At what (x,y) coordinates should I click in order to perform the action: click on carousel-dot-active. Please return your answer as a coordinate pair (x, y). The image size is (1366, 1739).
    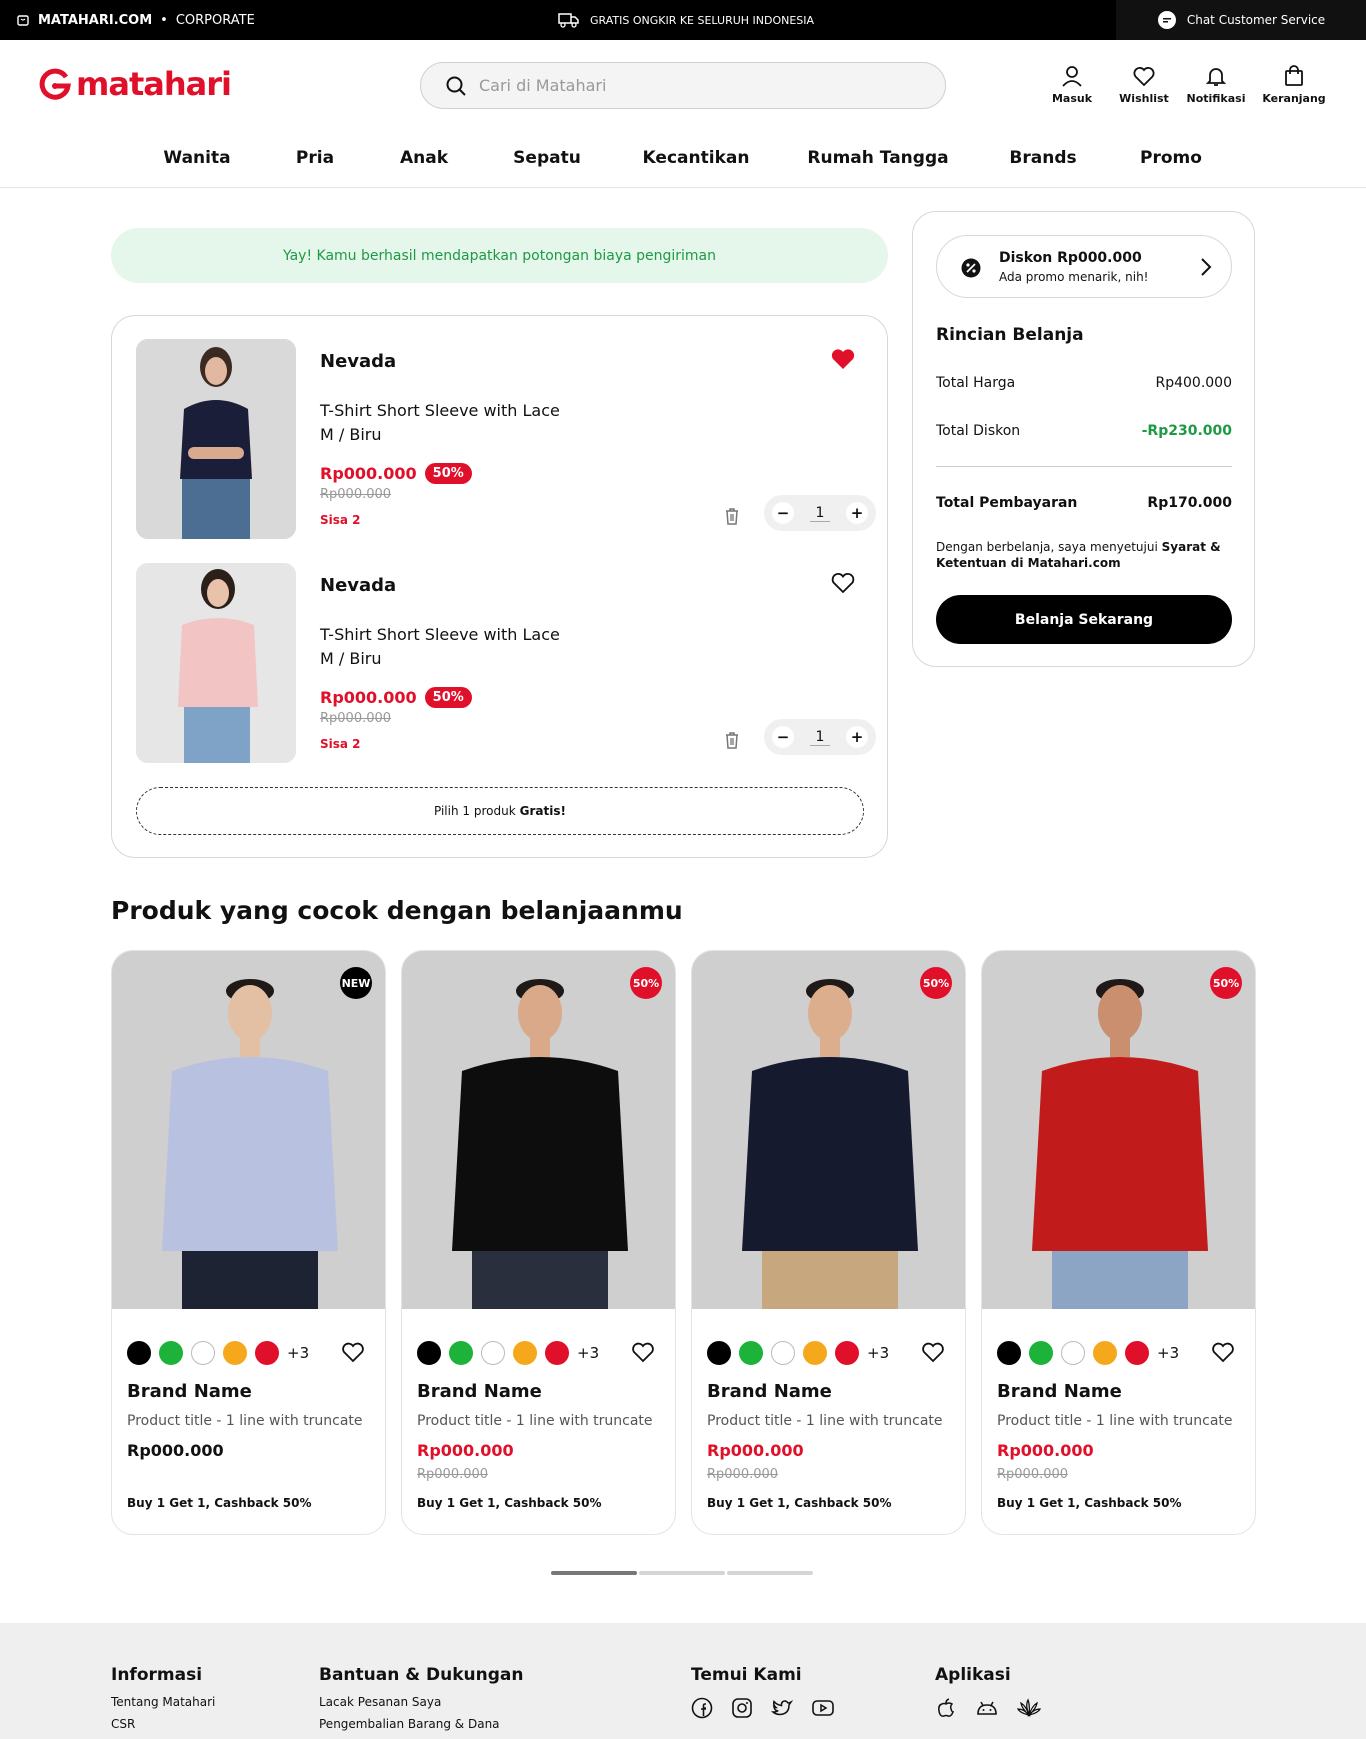
    Looking at the image, I should click on (594, 1573).